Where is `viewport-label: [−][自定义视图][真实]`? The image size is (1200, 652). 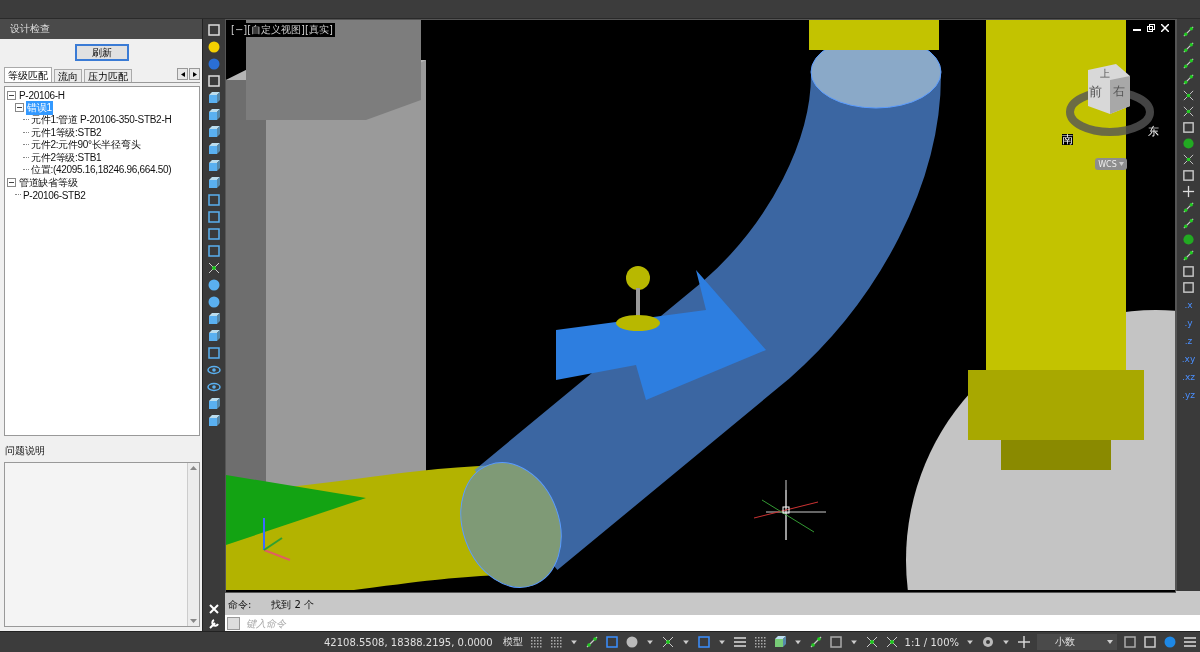 viewport-label: [−][自定义视图][真实] is located at coordinates (282, 30).